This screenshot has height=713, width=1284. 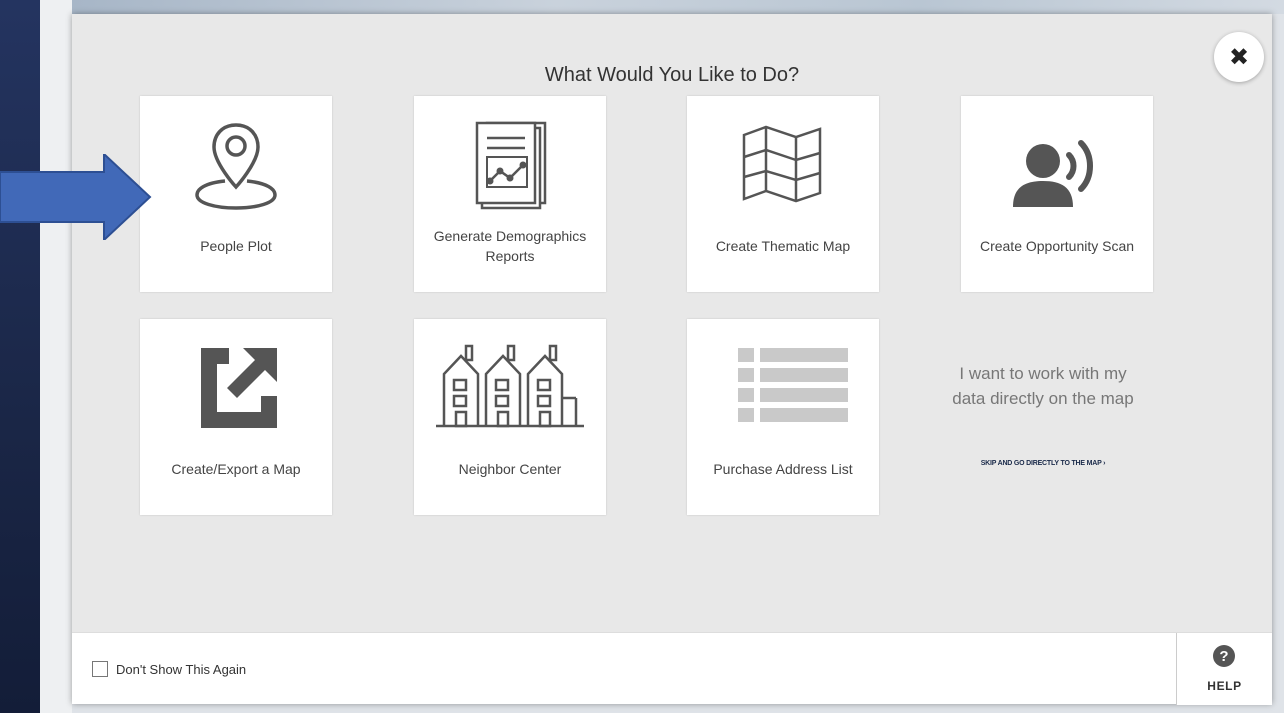 What do you see at coordinates (672, 668) in the screenshot?
I see `dialog-footer: Don't Show This Again ? HELP` at bounding box center [672, 668].